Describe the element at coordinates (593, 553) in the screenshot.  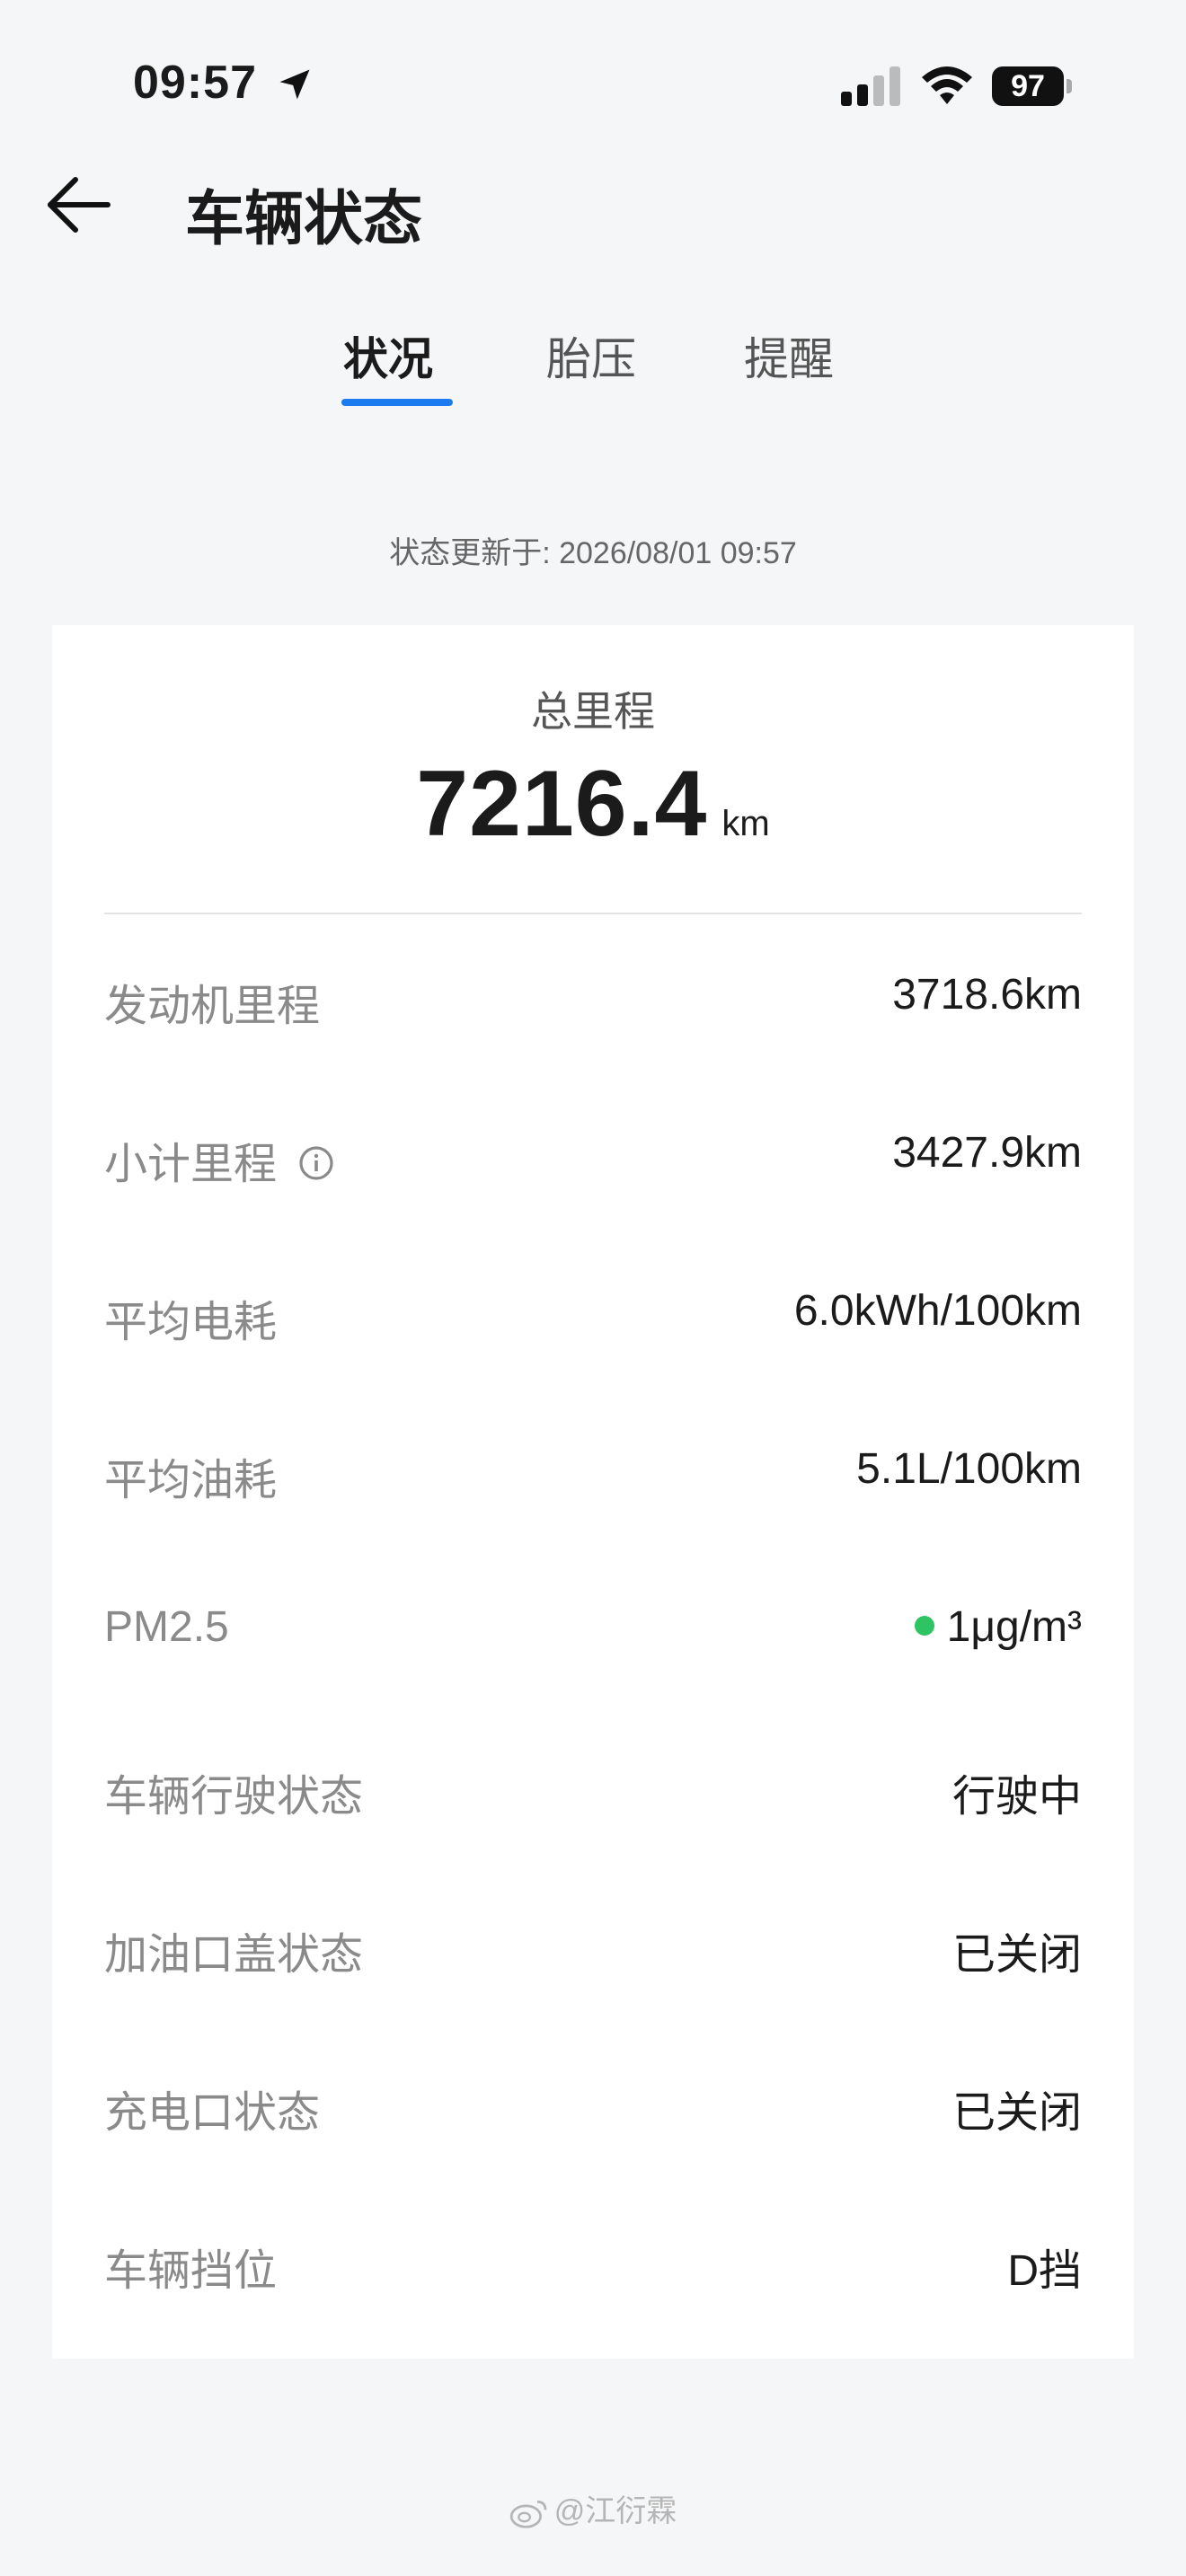
I see `update-time: 状态更新于: 2026/08/01 09:57` at that location.